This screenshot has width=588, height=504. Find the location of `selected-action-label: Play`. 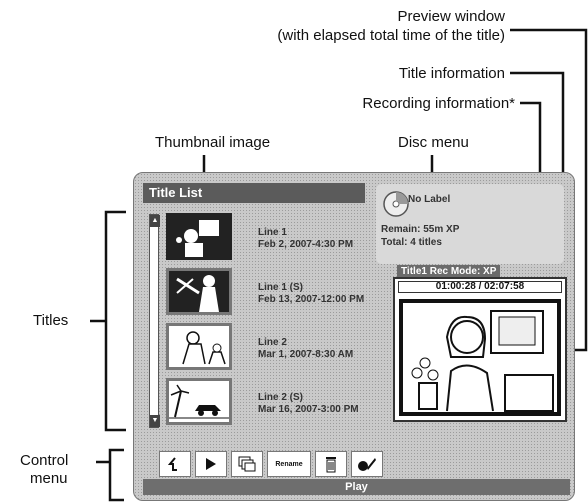

selected-action-label: Play is located at coordinates (356, 487).